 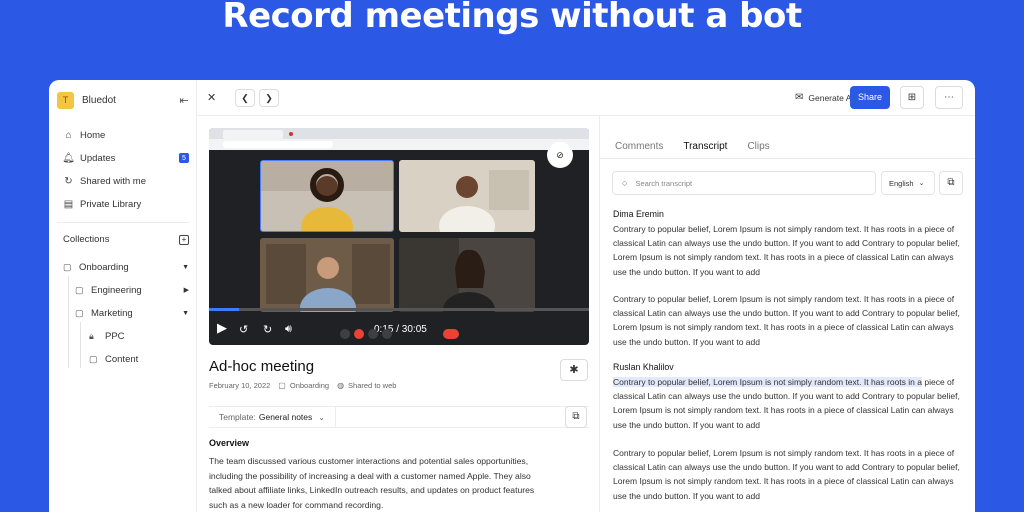 What do you see at coordinates (949, 97) in the screenshot?
I see `more-options-button: ⋯` at bounding box center [949, 97].